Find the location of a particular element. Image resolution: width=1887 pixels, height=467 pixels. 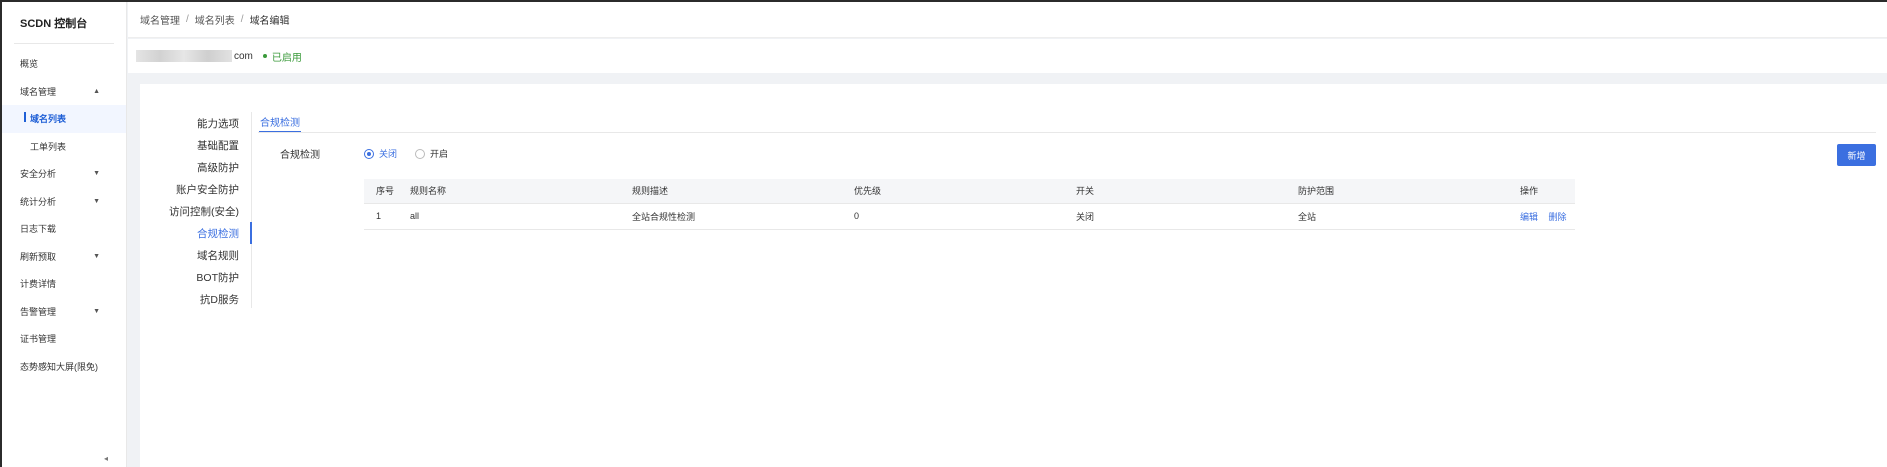

breadcrumb-item-domain-edit: 域名编辑 is located at coordinates (269, 21).